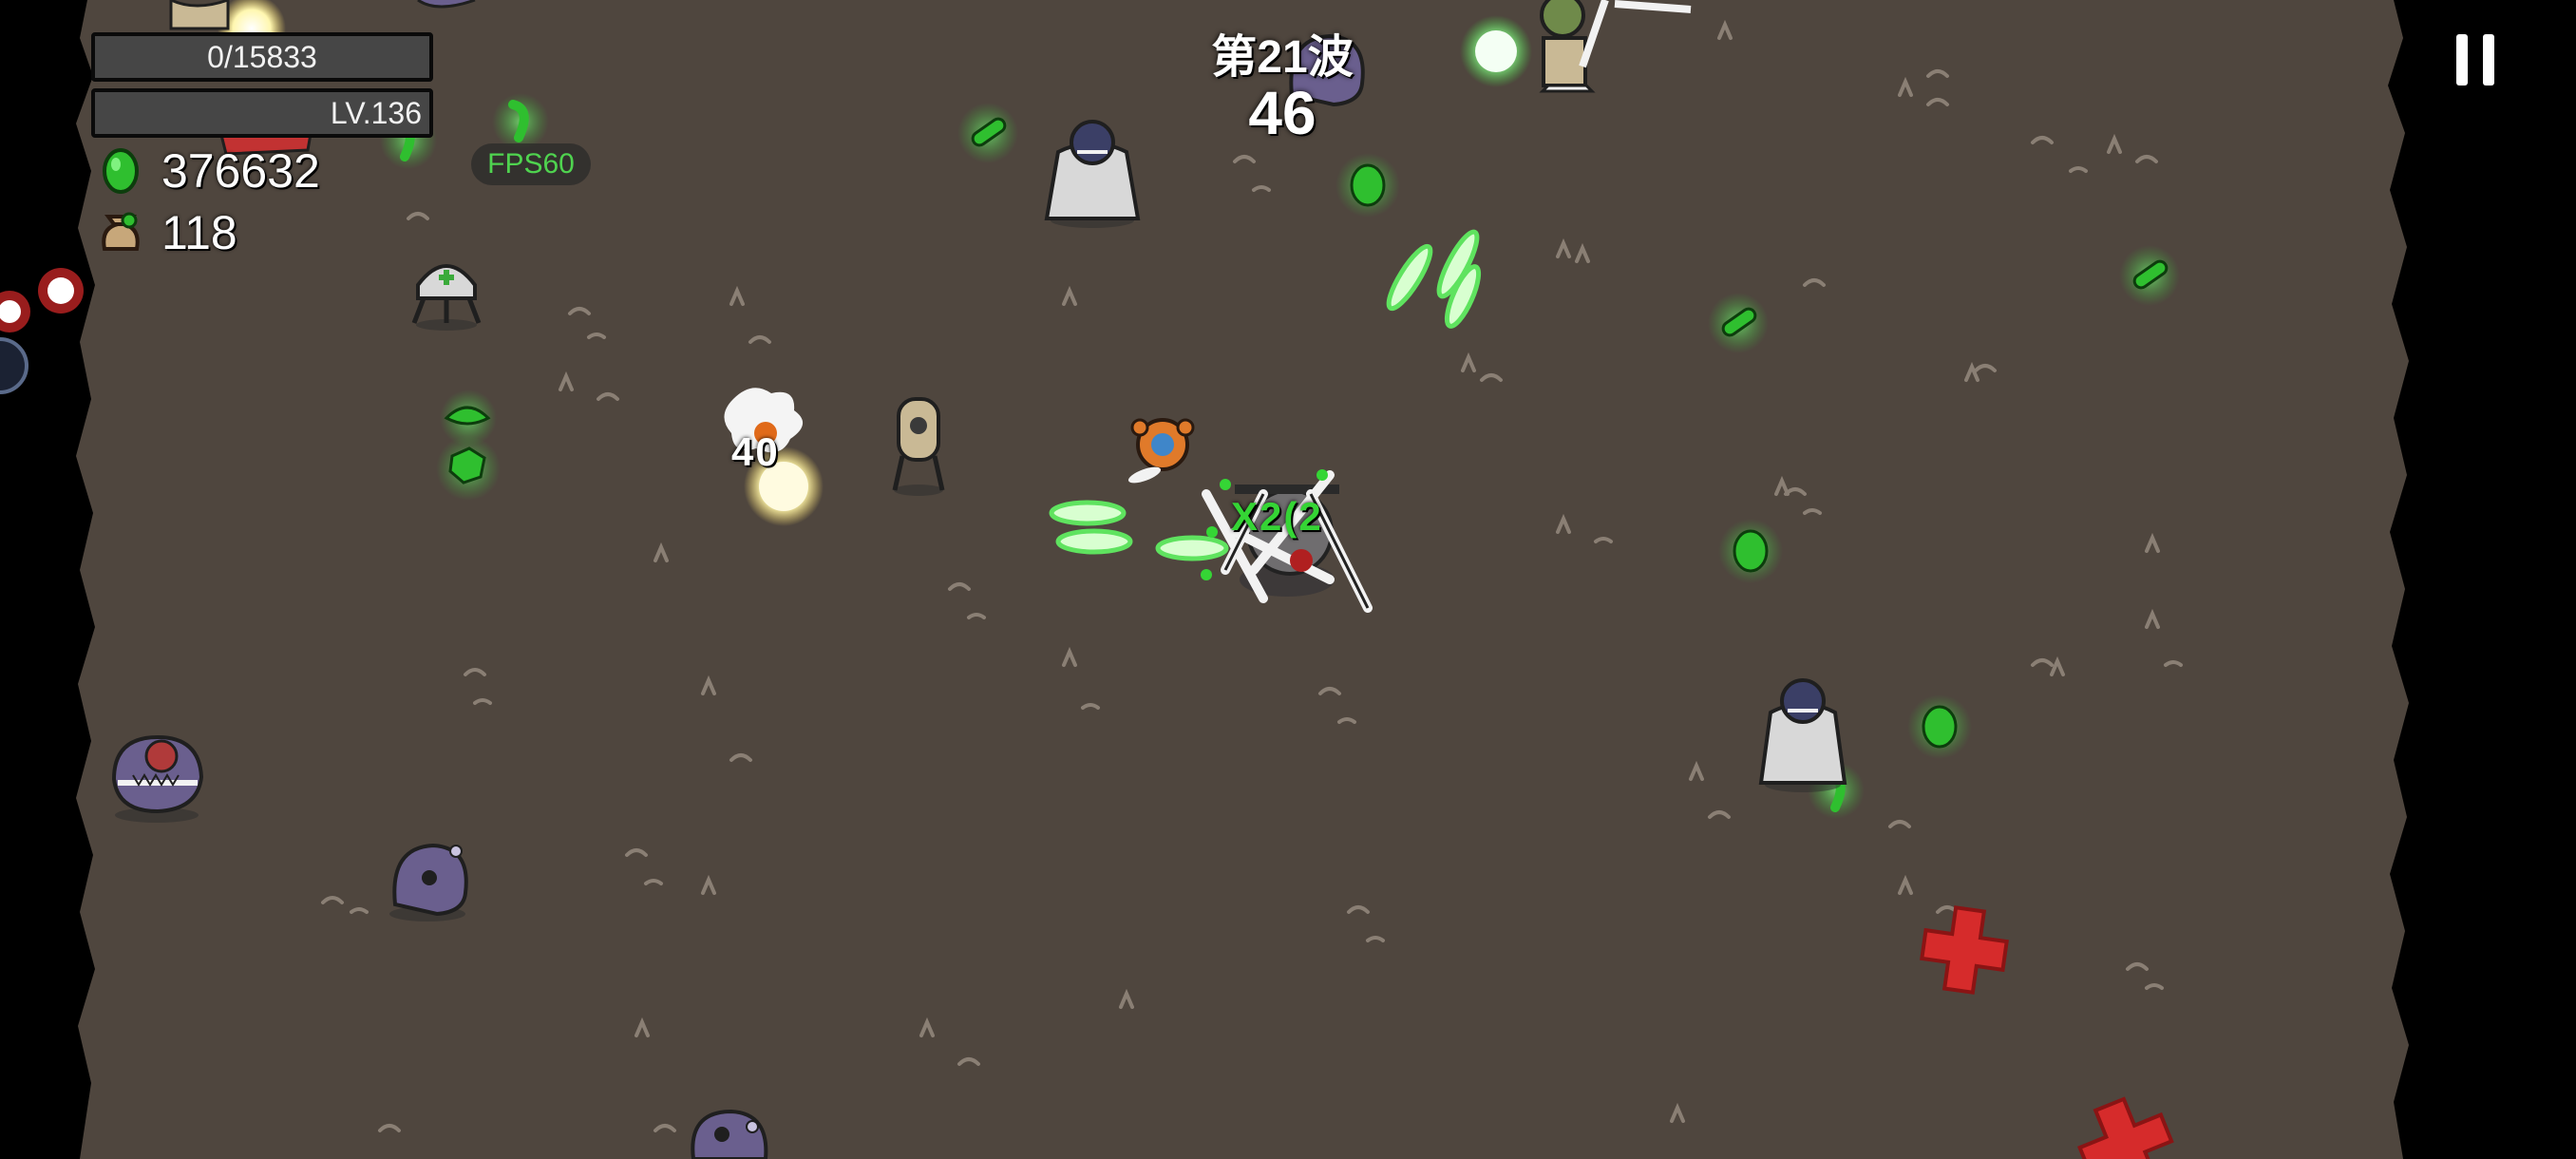 The width and height of the screenshot is (2576, 1159). I want to click on arena-border-left, so click(47, 579).